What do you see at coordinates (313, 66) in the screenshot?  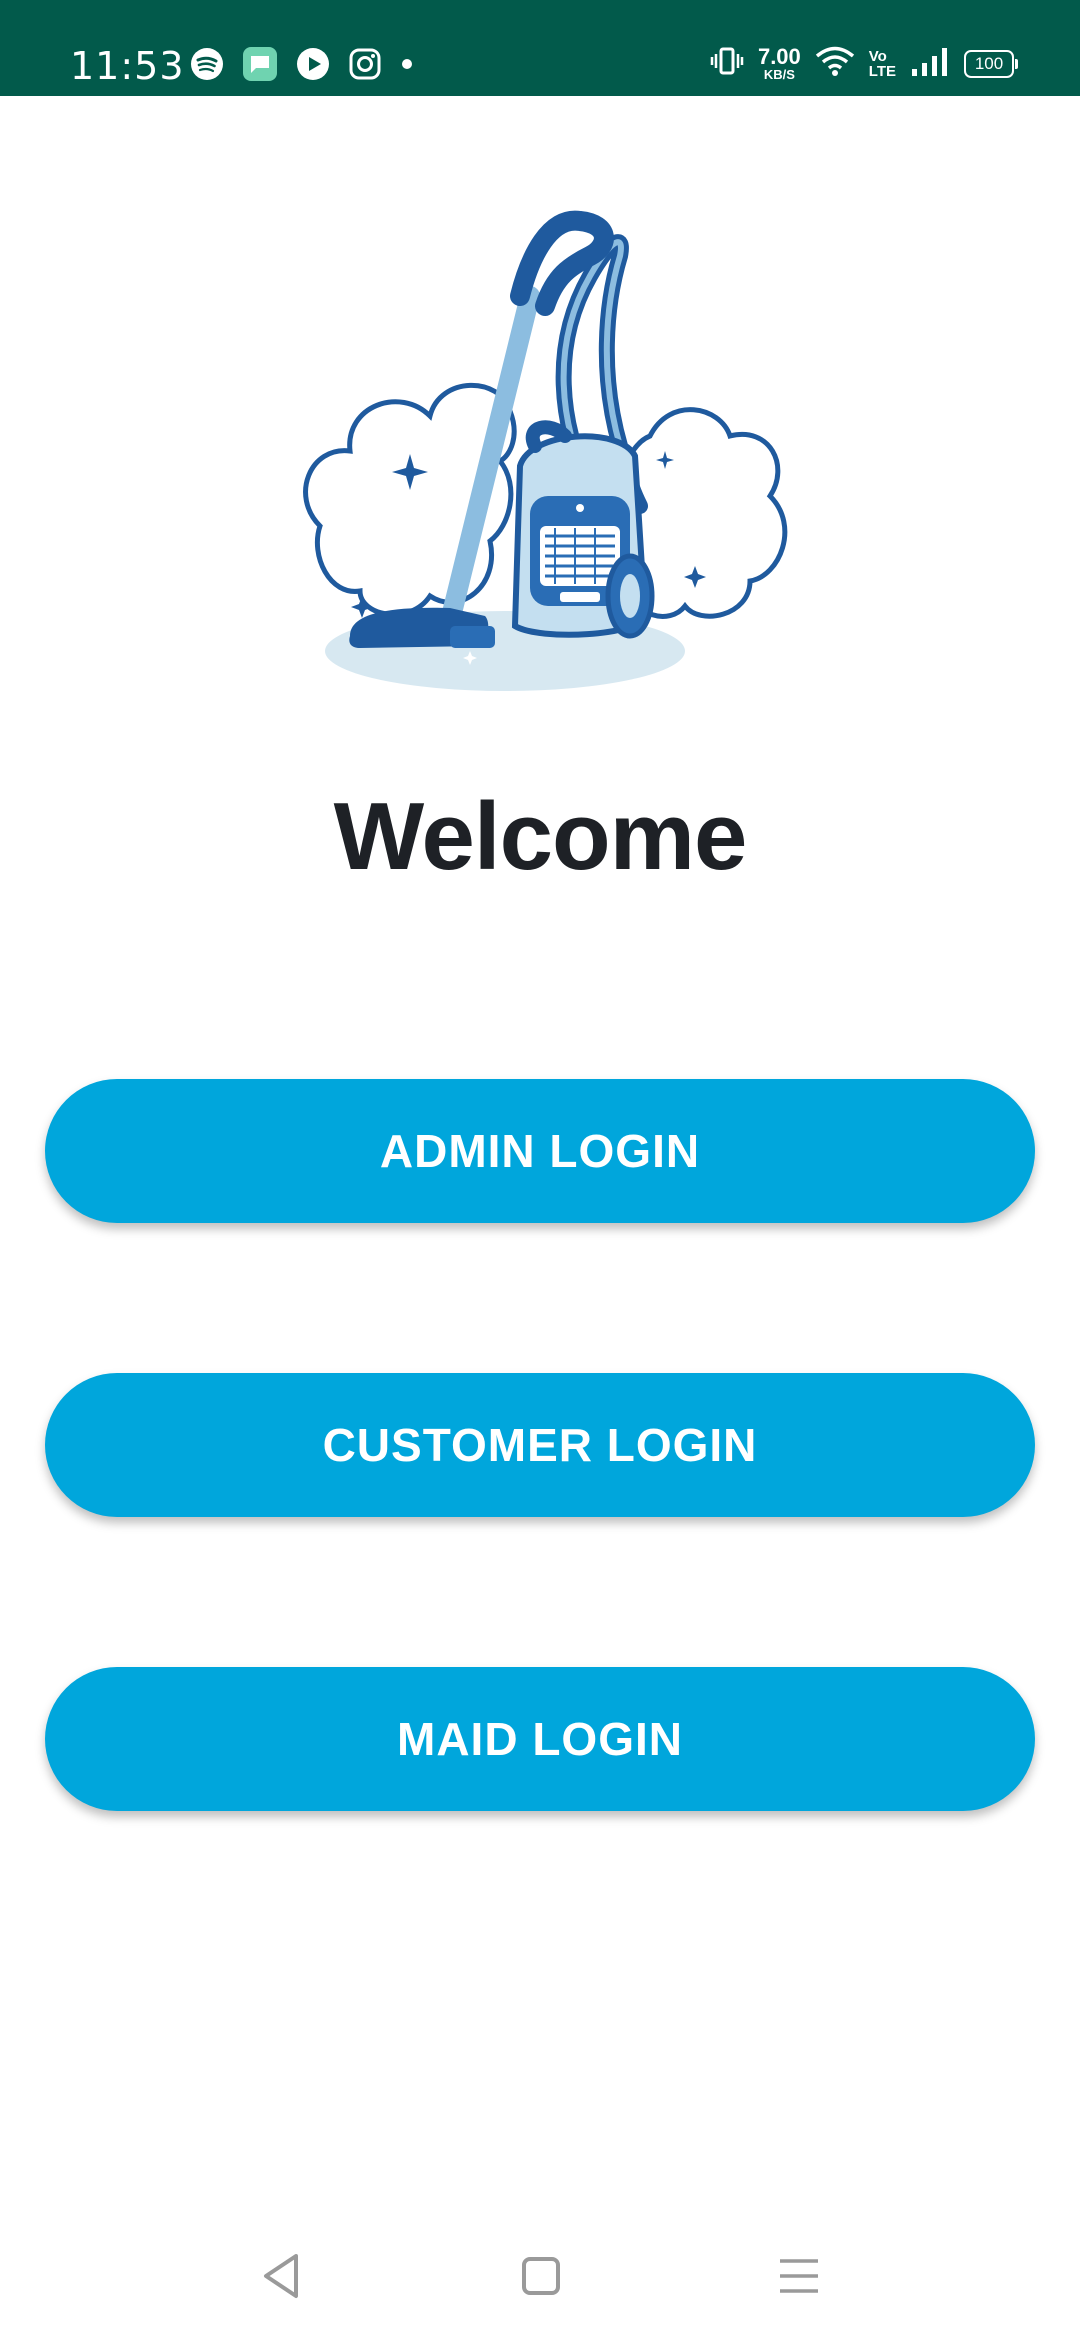 I see `youtube-music-icon` at bounding box center [313, 66].